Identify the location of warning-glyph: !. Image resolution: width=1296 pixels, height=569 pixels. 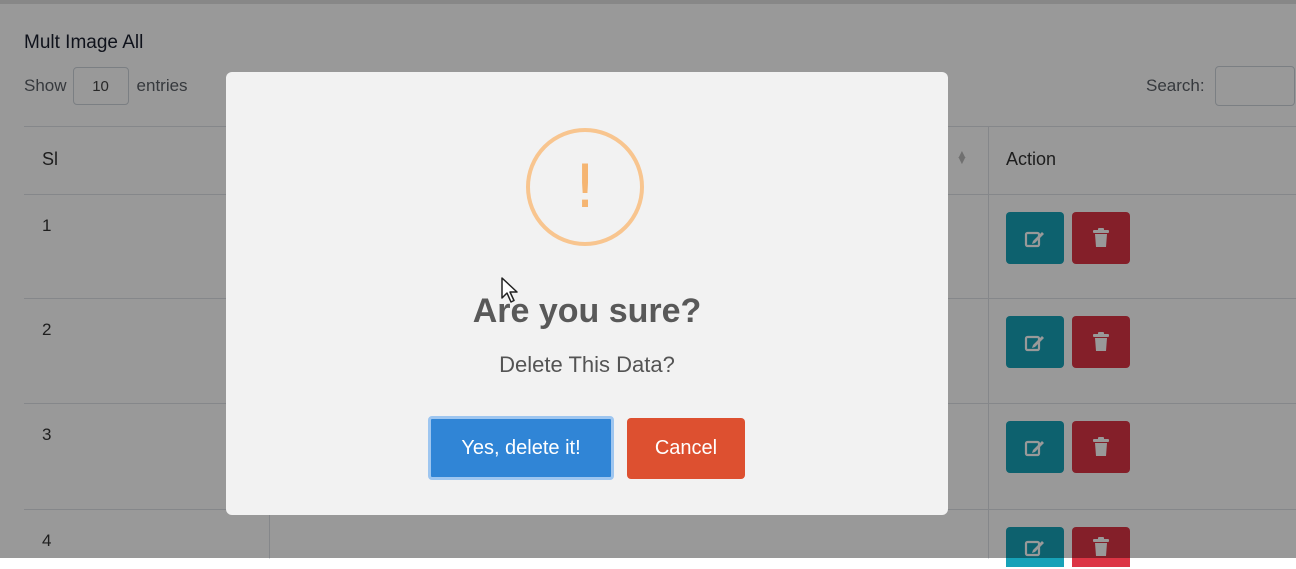
(585, 187).